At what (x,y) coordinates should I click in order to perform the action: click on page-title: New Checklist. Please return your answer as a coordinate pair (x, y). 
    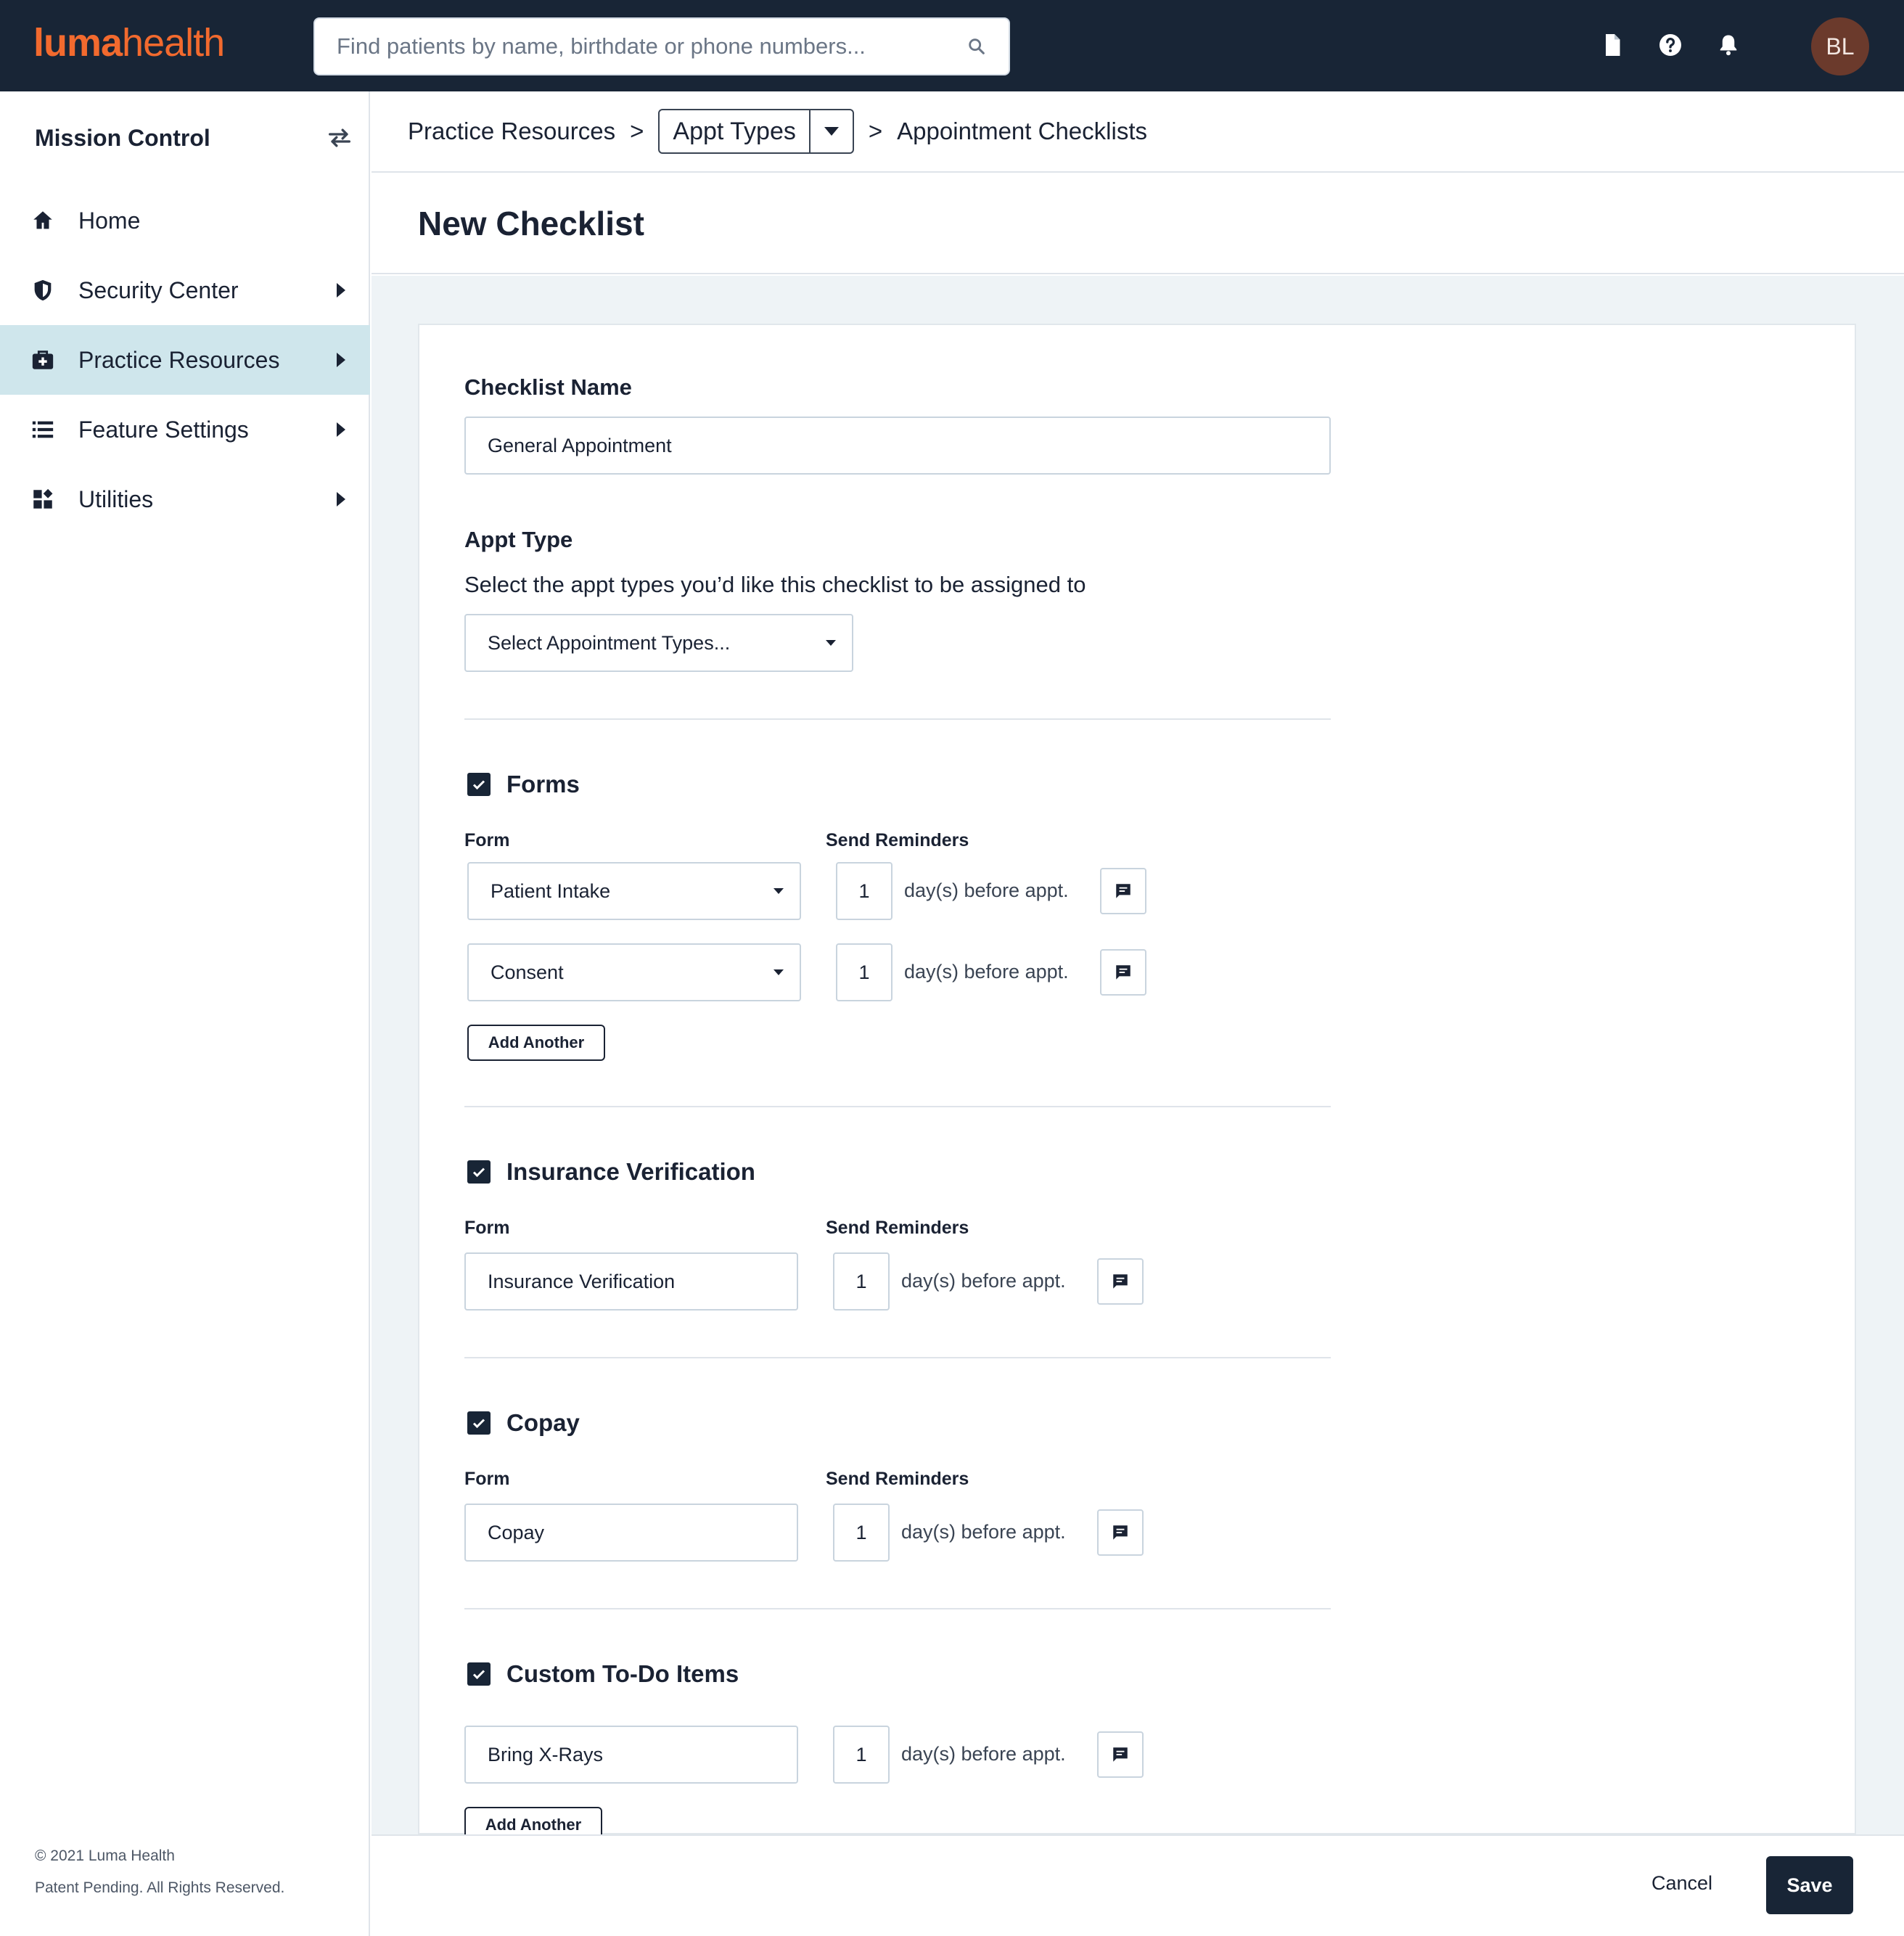
    Looking at the image, I should click on (531, 223).